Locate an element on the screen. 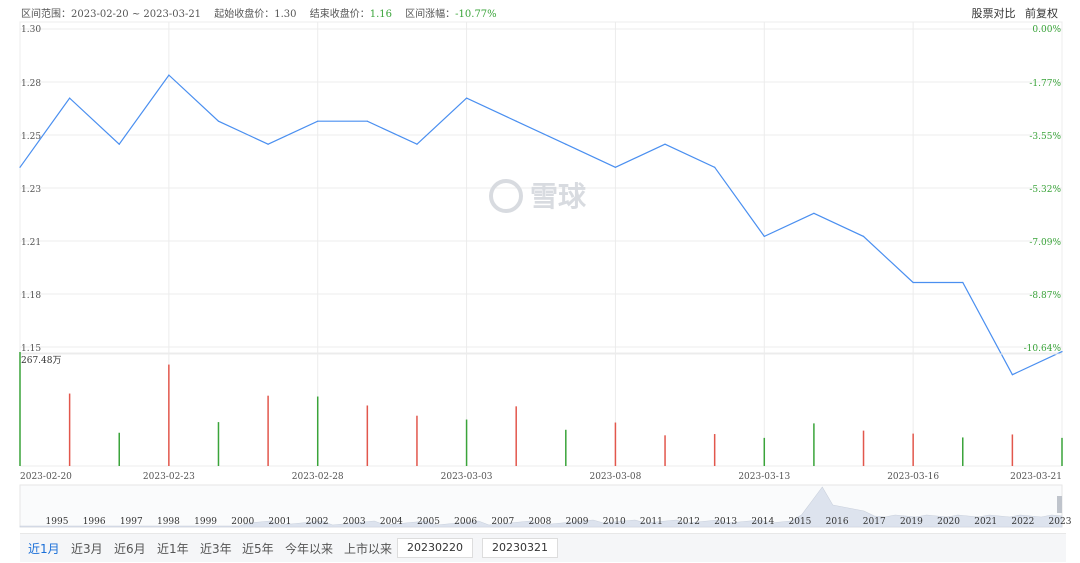 The width and height of the screenshot is (1080, 563). header-actions: 股票对比 前复权 is located at coordinates (1012, 13).